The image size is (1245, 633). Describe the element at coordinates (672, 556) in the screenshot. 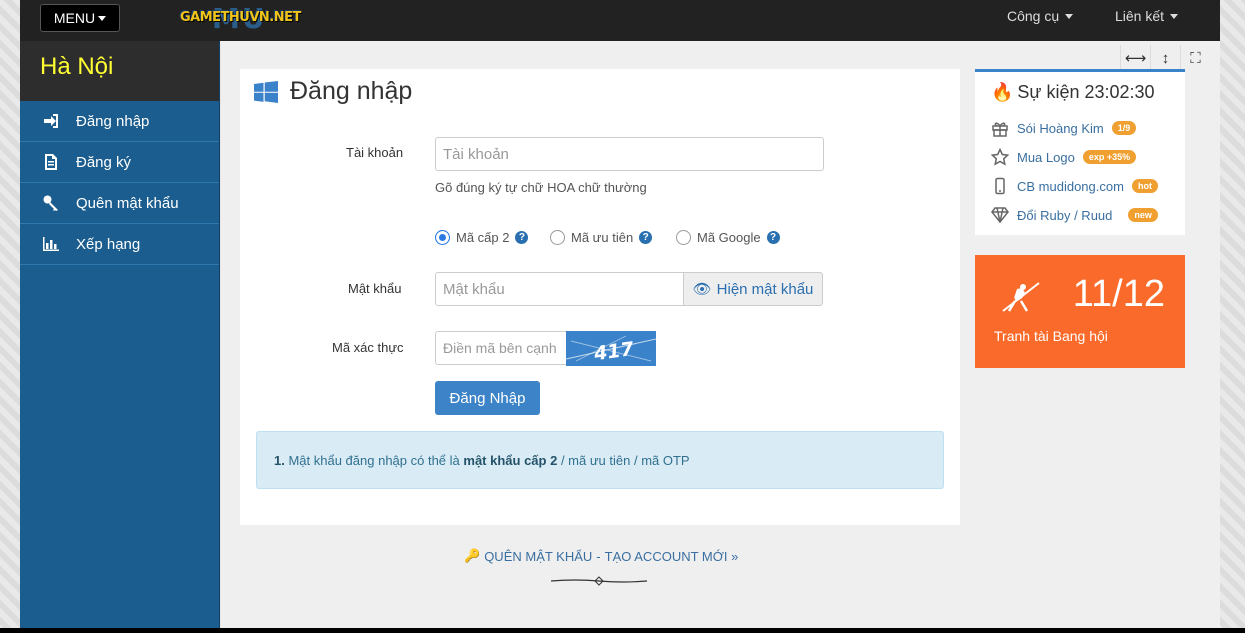

I see `create-account-link: TẠO ACCOUNT MỚI »` at that location.